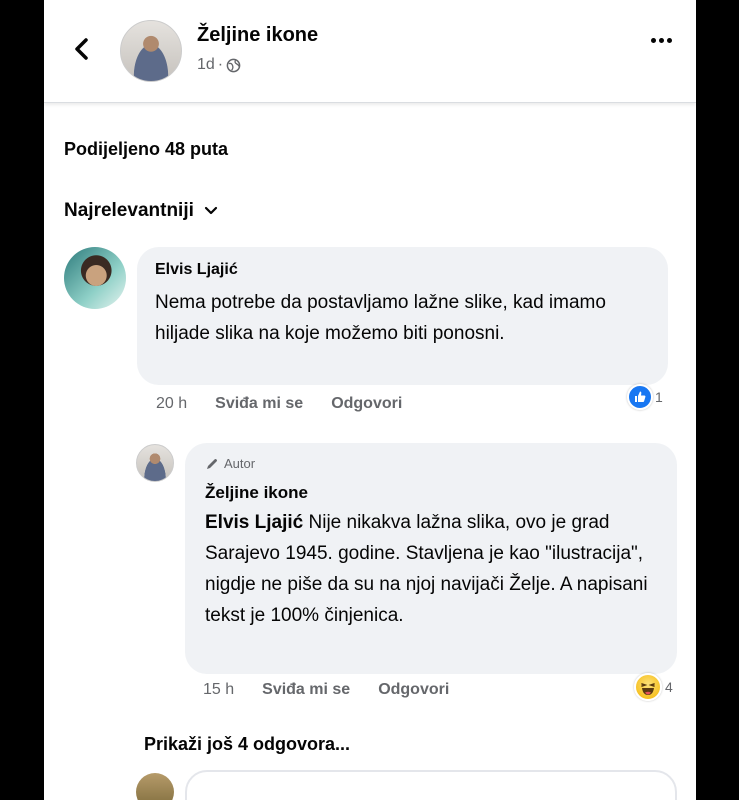  Describe the element at coordinates (370, 51) in the screenshot. I see `page-header: Željine ikone 1d ·` at that location.